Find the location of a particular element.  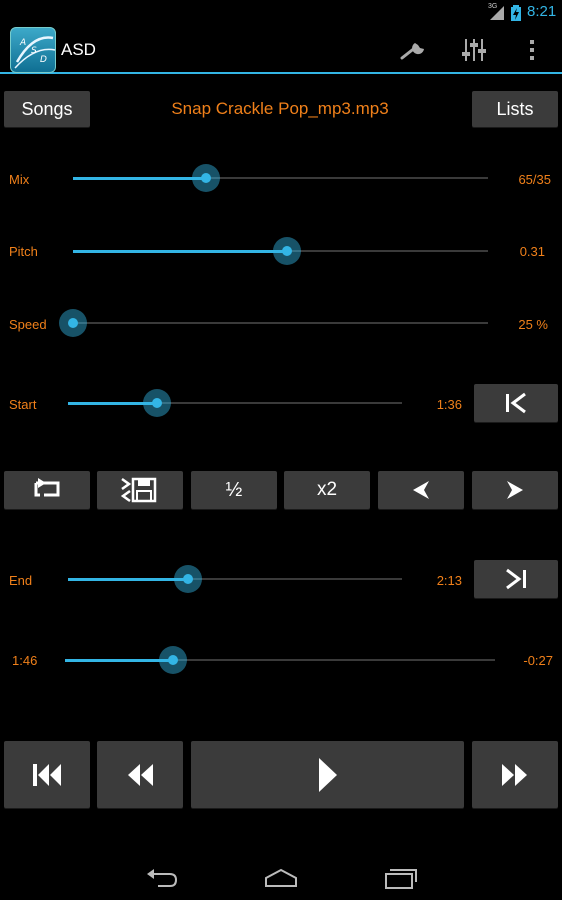

rewind-button is located at coordinates (140, 774).